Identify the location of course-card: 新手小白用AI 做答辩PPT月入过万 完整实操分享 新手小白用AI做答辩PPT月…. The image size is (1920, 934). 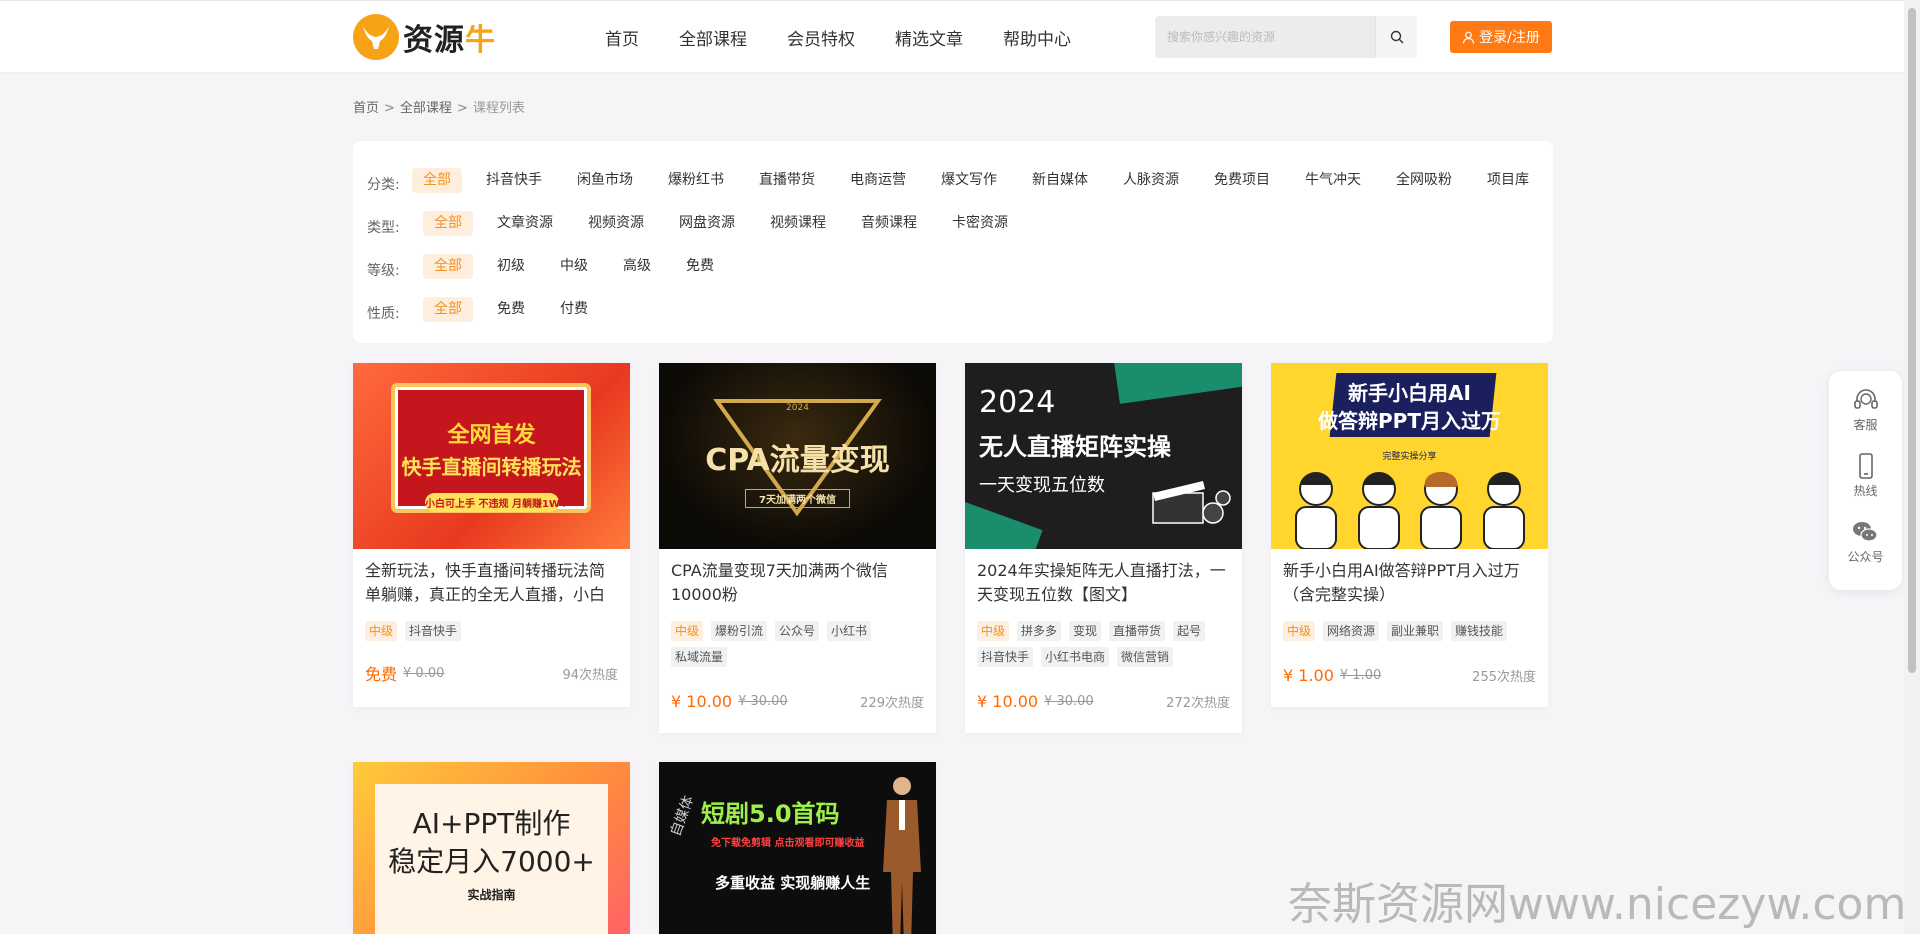
(1409, 535).